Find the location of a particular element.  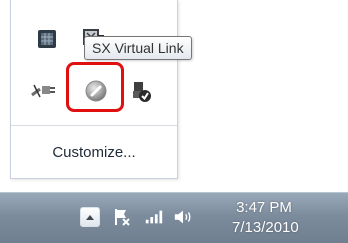

clock: 3:47 PM 7/13/2010 is located at coordinates (265, 218).